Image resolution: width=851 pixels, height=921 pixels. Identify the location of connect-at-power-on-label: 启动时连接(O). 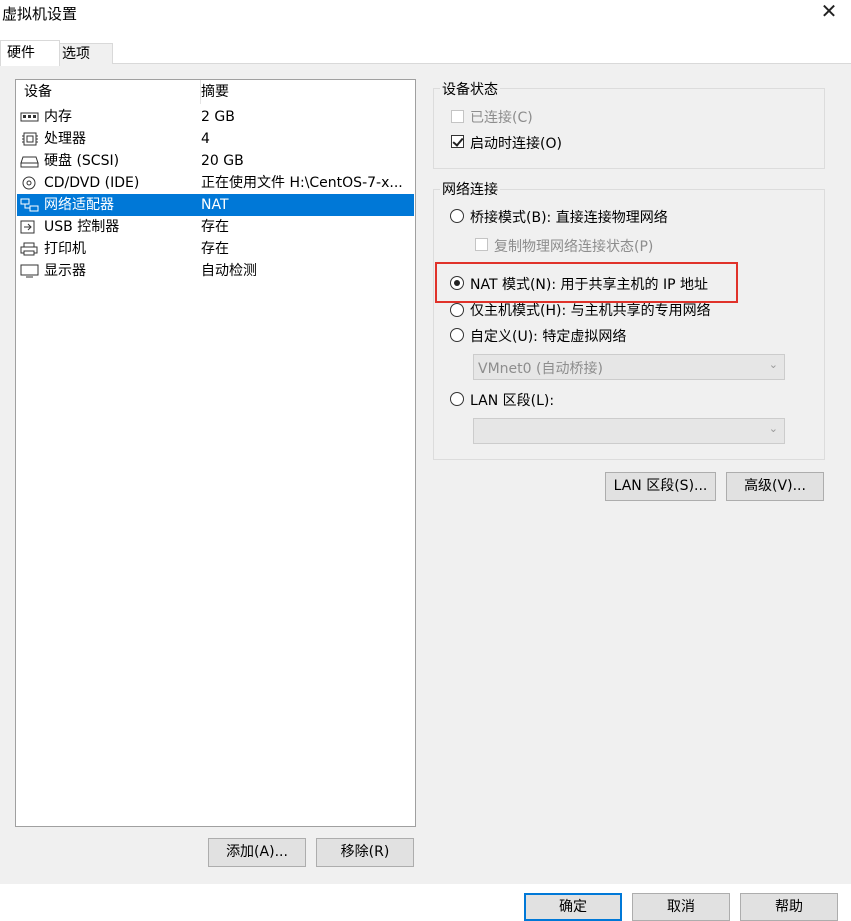
(516, 143).